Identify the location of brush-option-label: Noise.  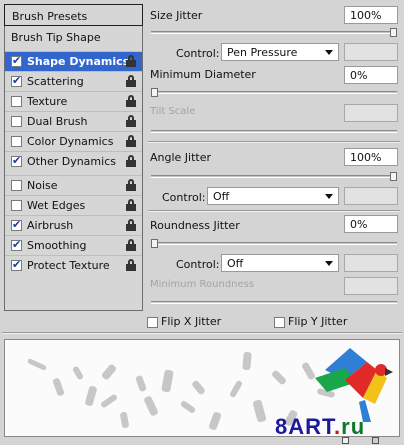
(42, 185).